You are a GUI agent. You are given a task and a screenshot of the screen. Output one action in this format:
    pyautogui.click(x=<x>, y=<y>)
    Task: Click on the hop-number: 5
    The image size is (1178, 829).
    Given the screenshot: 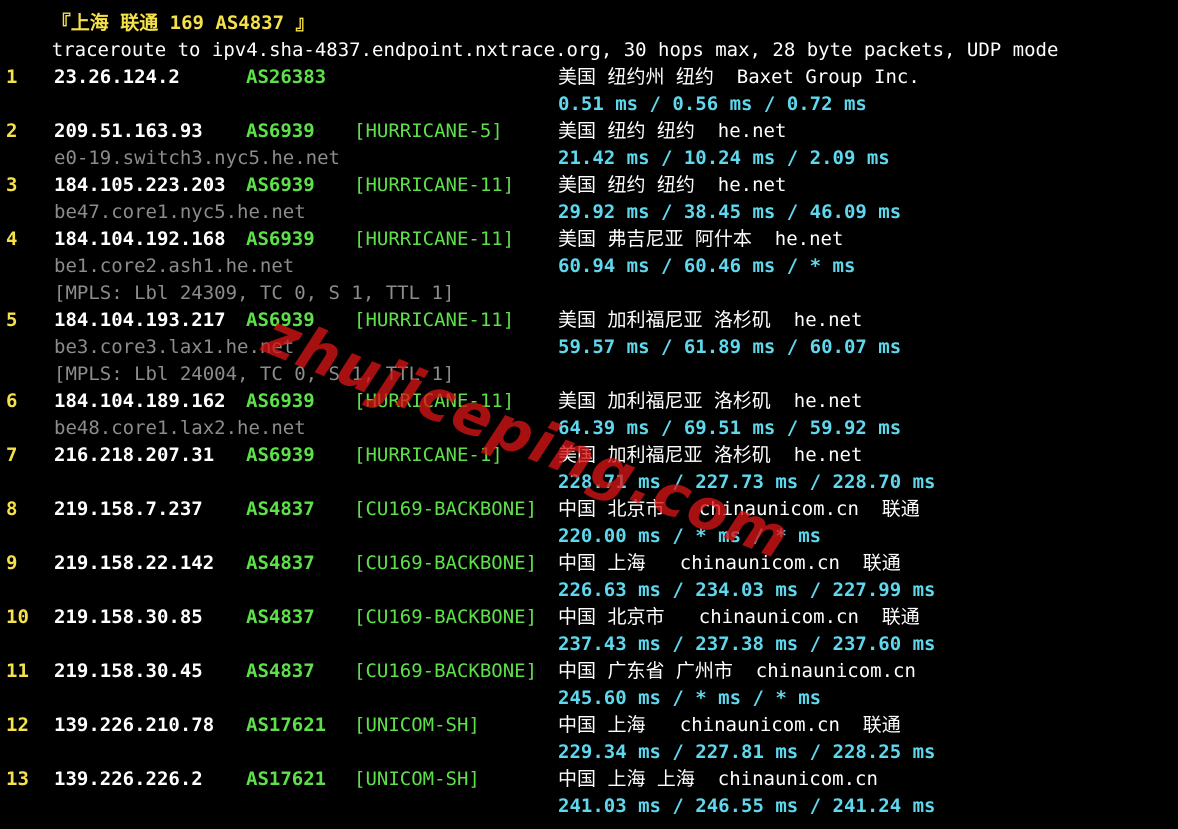 What is the action you would take?
    pyautogui.click(x=12, y=320)
    